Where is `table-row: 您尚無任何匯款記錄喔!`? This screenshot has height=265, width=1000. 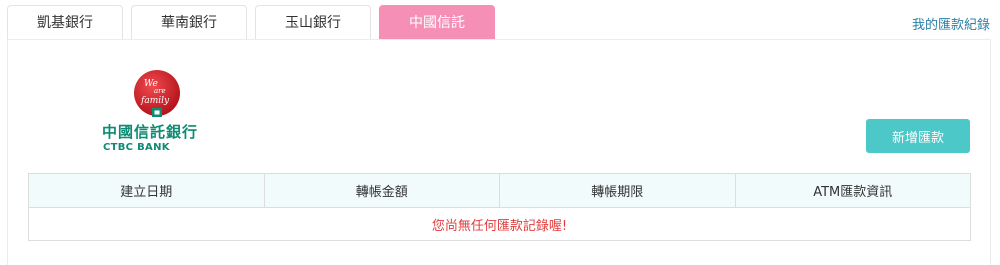
table-row: 您尚無任何匯款記錄喔! is located at coordinates (499, 224).